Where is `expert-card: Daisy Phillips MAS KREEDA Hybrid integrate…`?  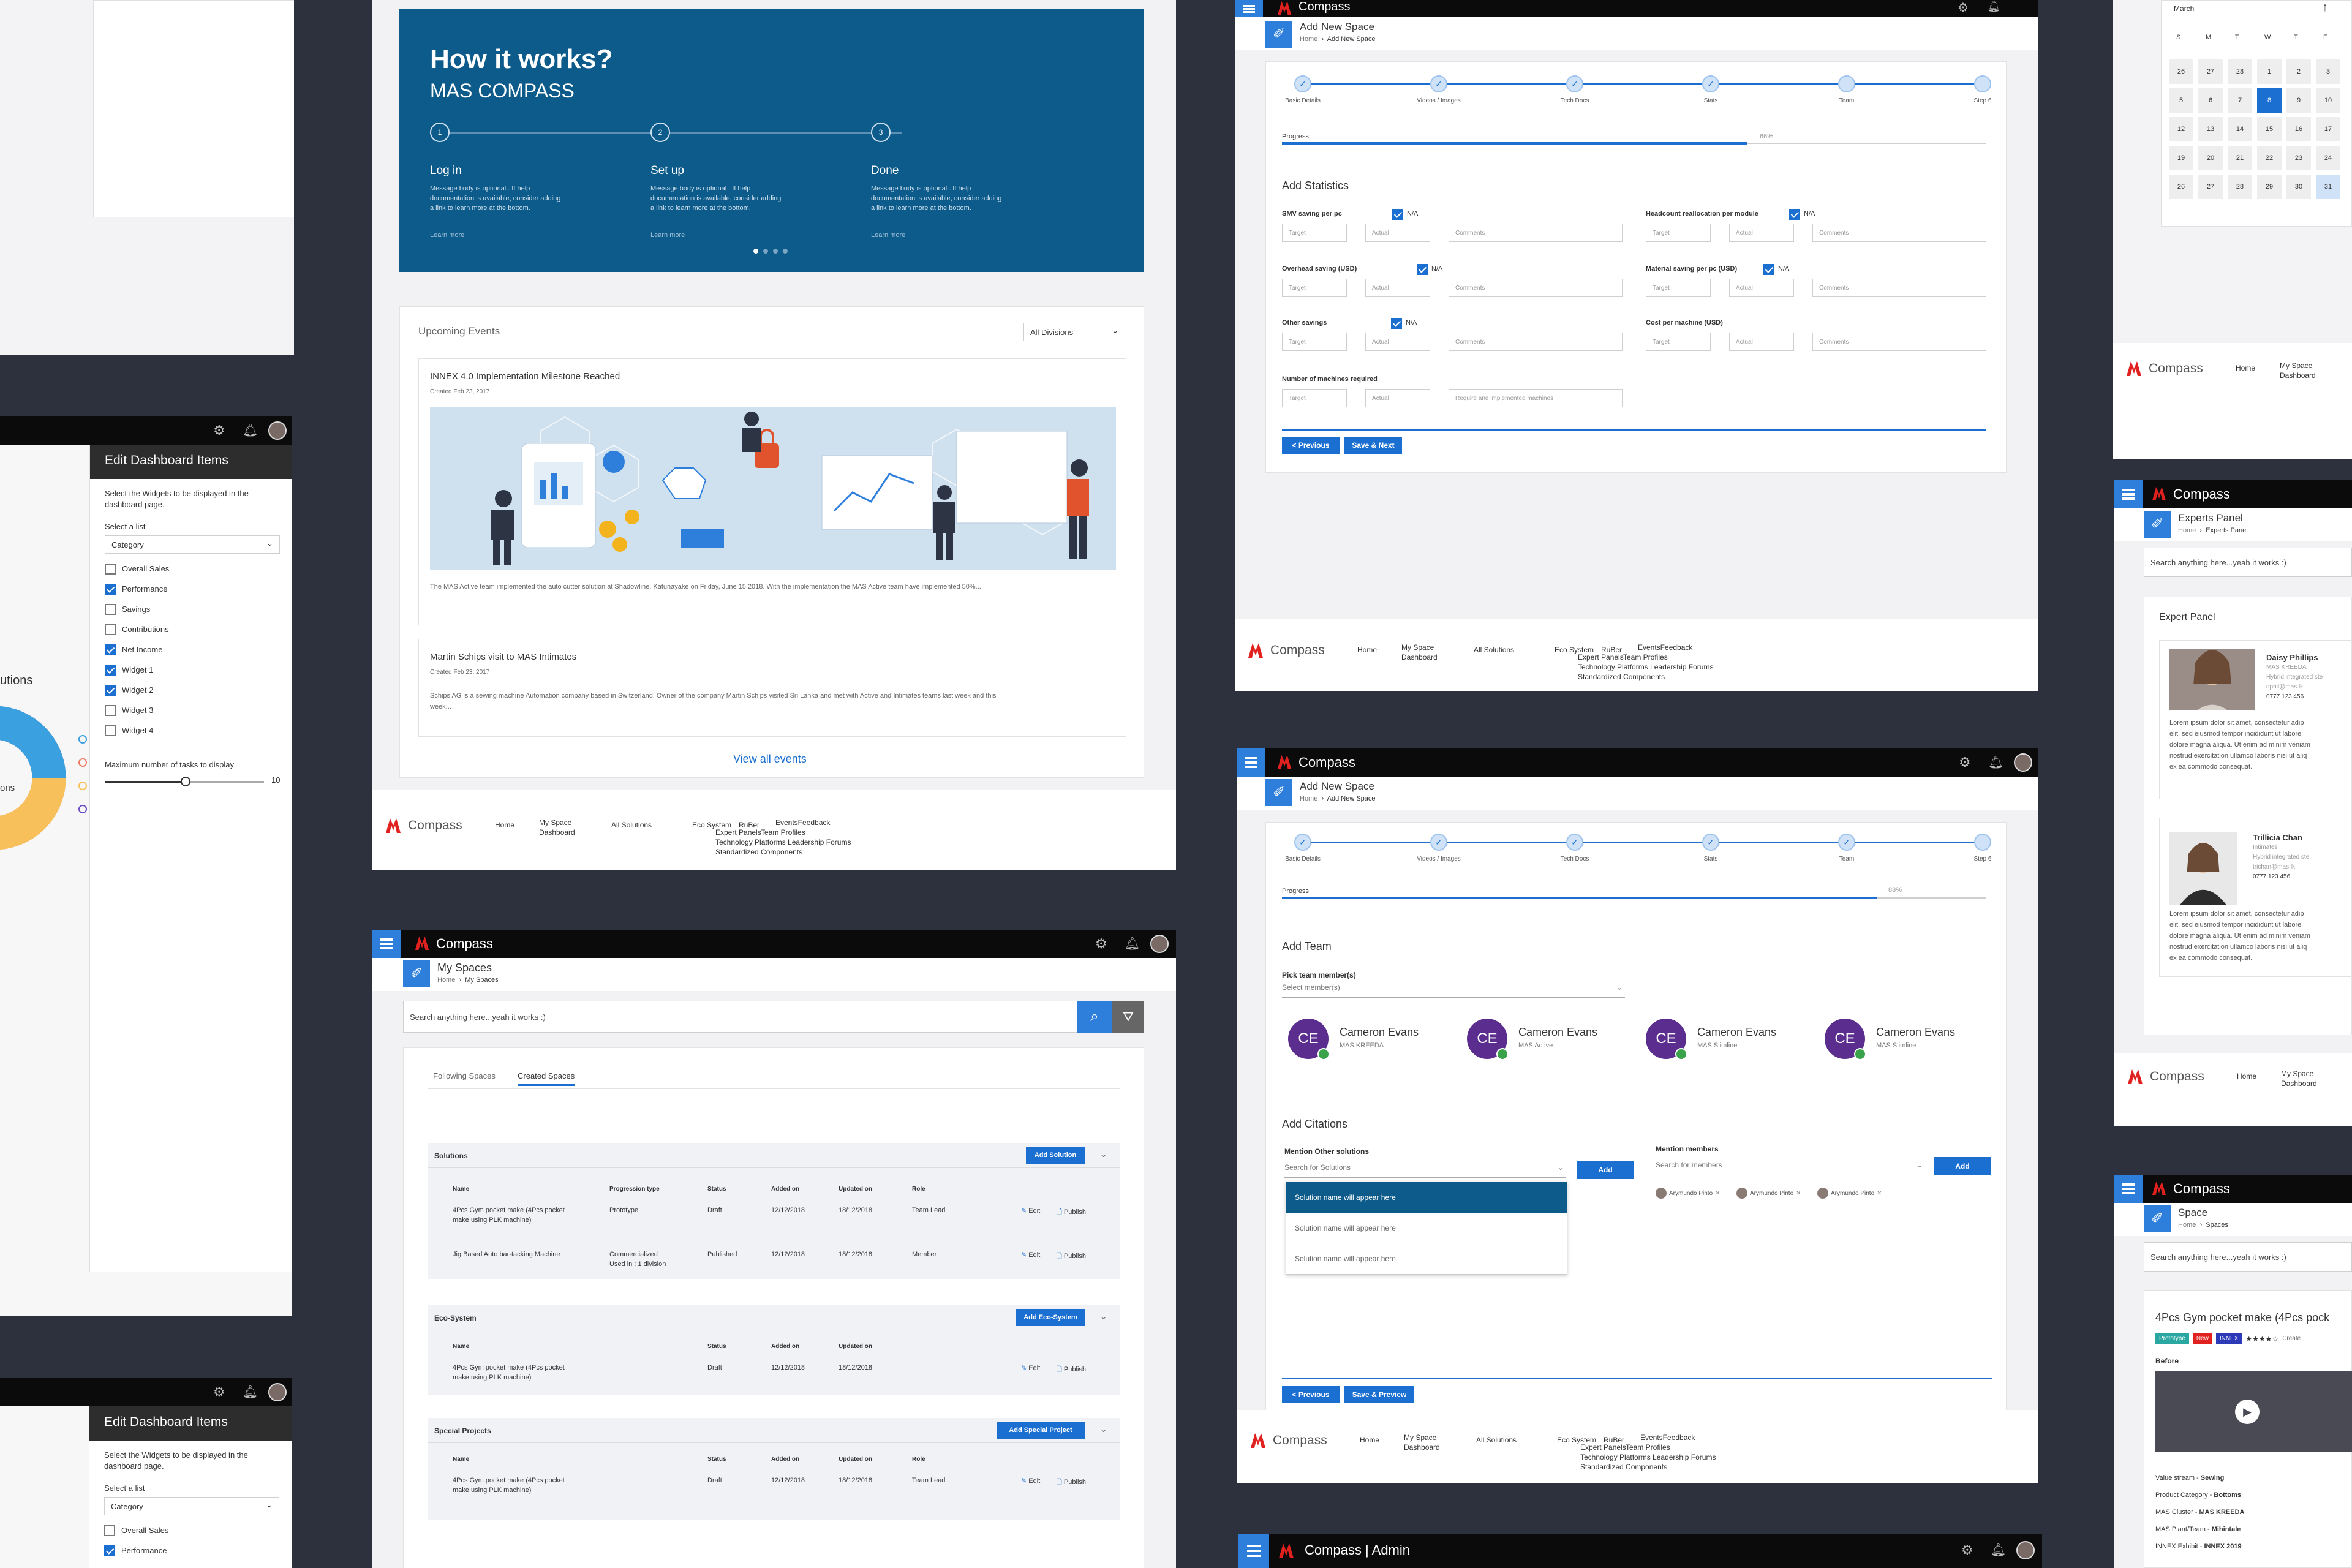
expert-card: Daisy Phillips MAS KREEDA Hybrid integrate… is located at coordinates (2255, 720).